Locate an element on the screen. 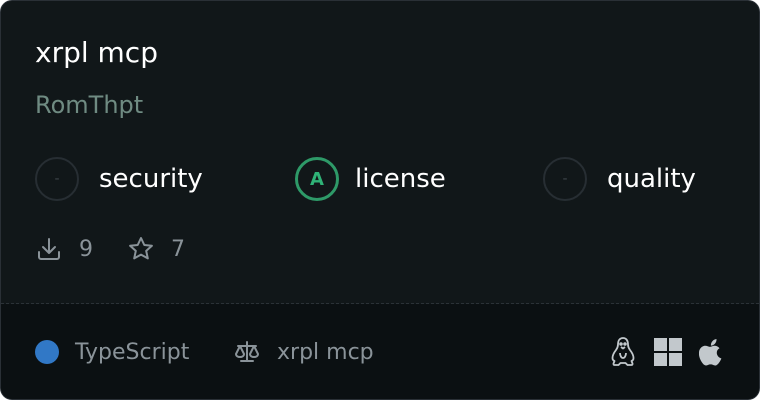  security-label: security is located at coordinates (151, 179).